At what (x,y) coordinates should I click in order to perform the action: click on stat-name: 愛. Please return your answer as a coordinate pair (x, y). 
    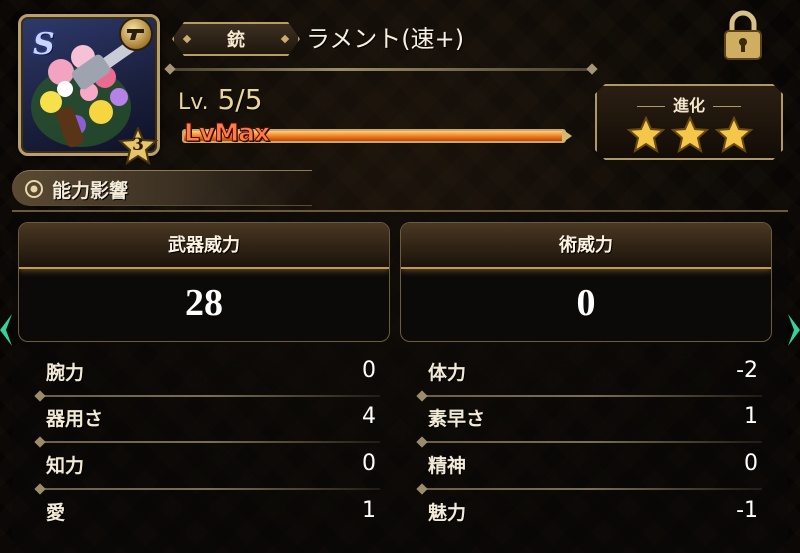
    Looking at the image, I should click on (56, 513).